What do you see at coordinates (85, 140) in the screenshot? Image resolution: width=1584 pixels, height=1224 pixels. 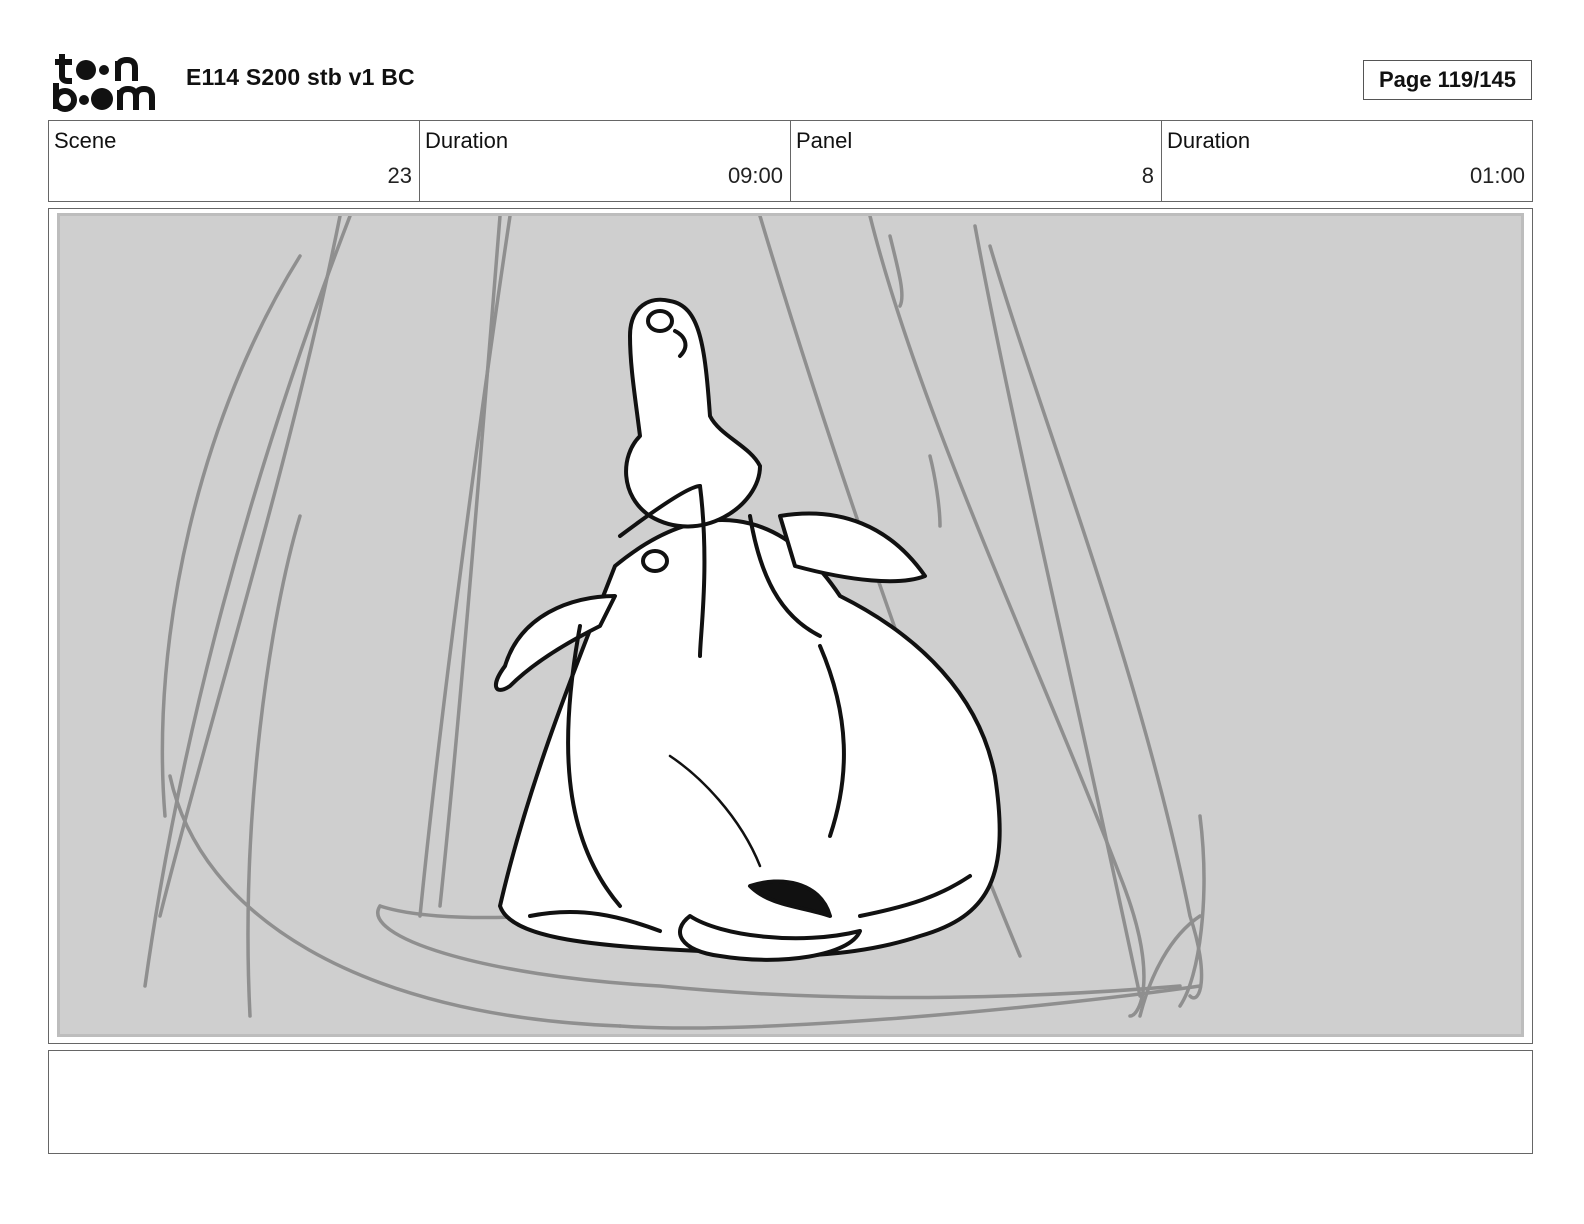 I see `scene-label: Scene` at bounding box center [85, 140].